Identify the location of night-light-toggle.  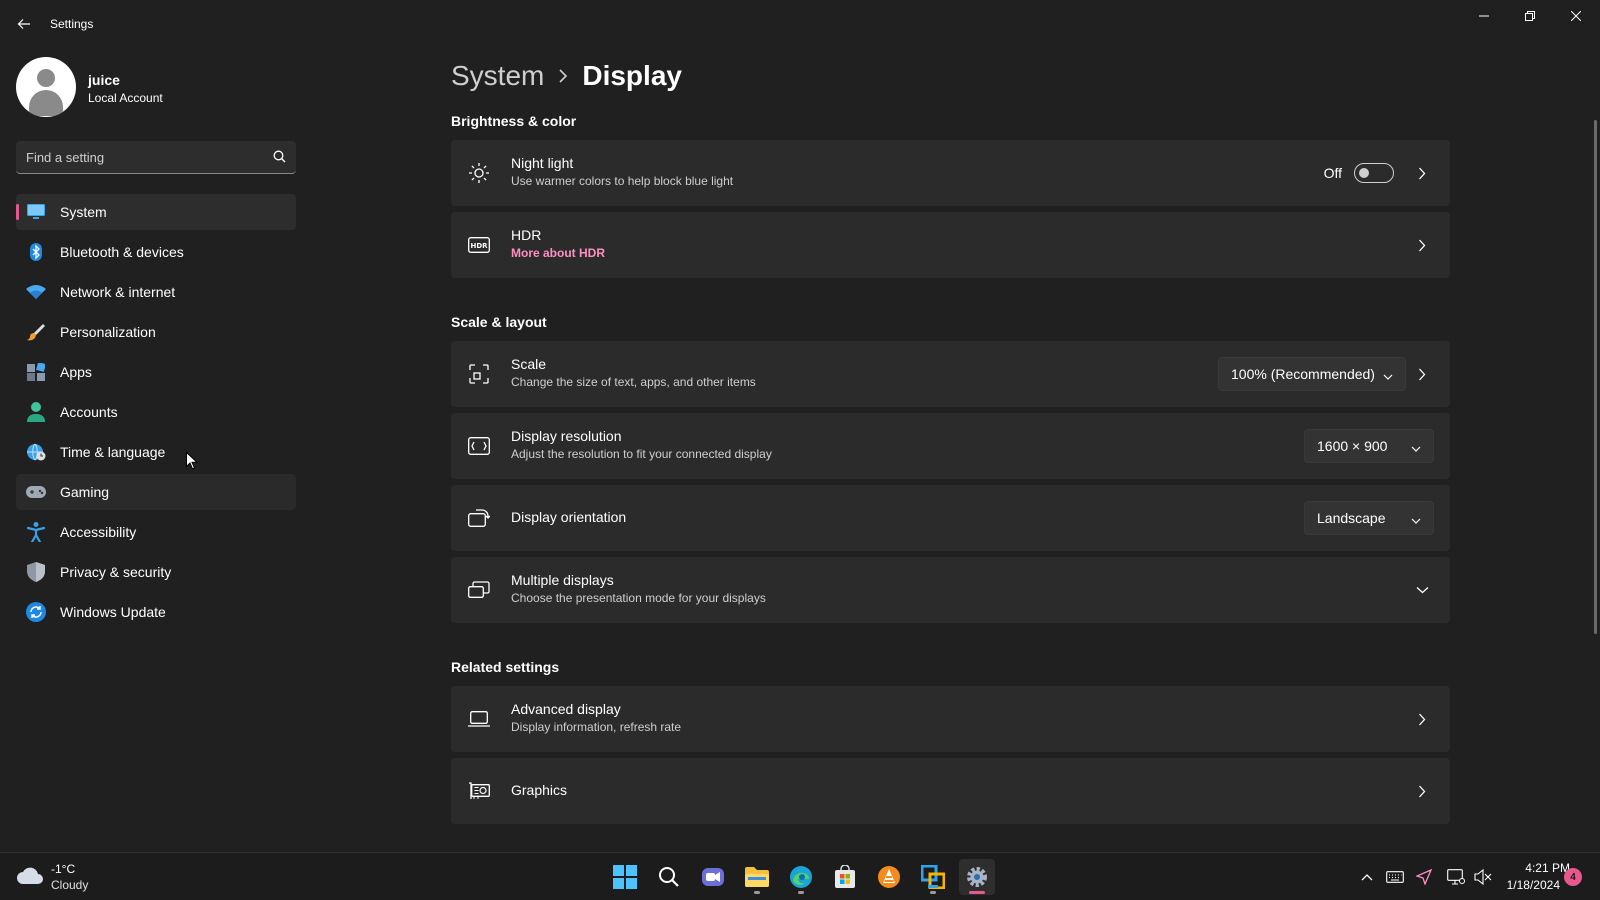
(1374, 173).